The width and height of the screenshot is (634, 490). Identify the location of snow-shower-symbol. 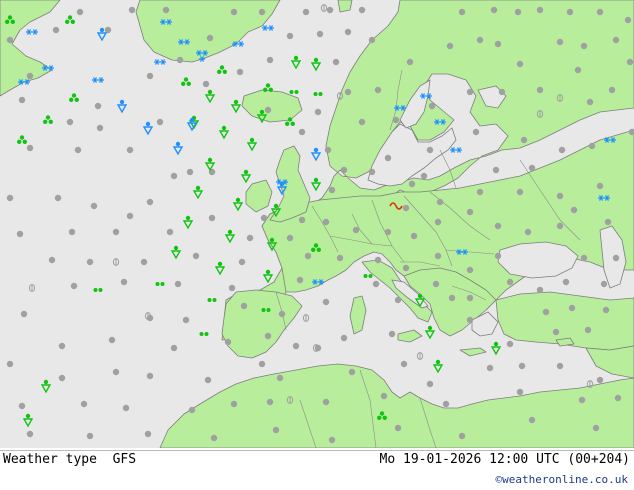
(102, 34).